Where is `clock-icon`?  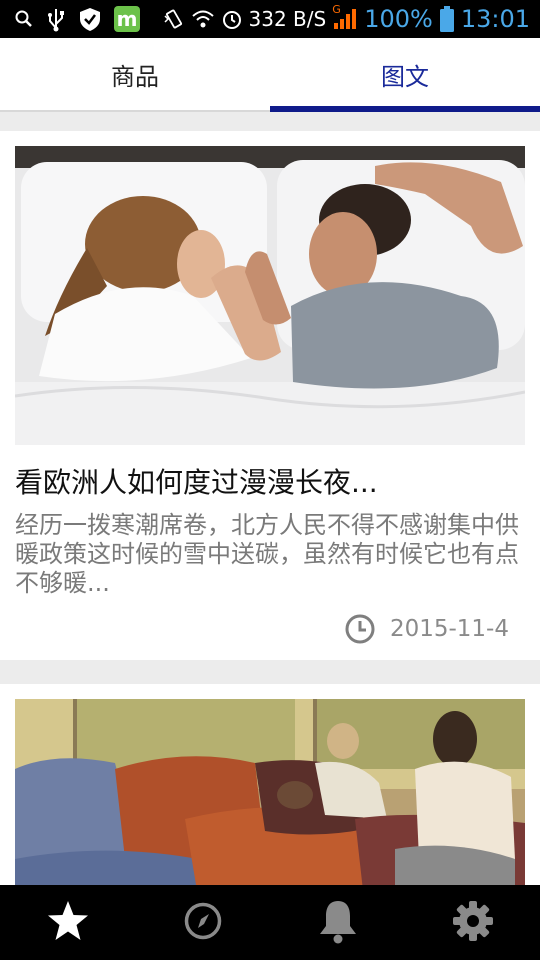 clock-icon is located at coordinates (360, 629).